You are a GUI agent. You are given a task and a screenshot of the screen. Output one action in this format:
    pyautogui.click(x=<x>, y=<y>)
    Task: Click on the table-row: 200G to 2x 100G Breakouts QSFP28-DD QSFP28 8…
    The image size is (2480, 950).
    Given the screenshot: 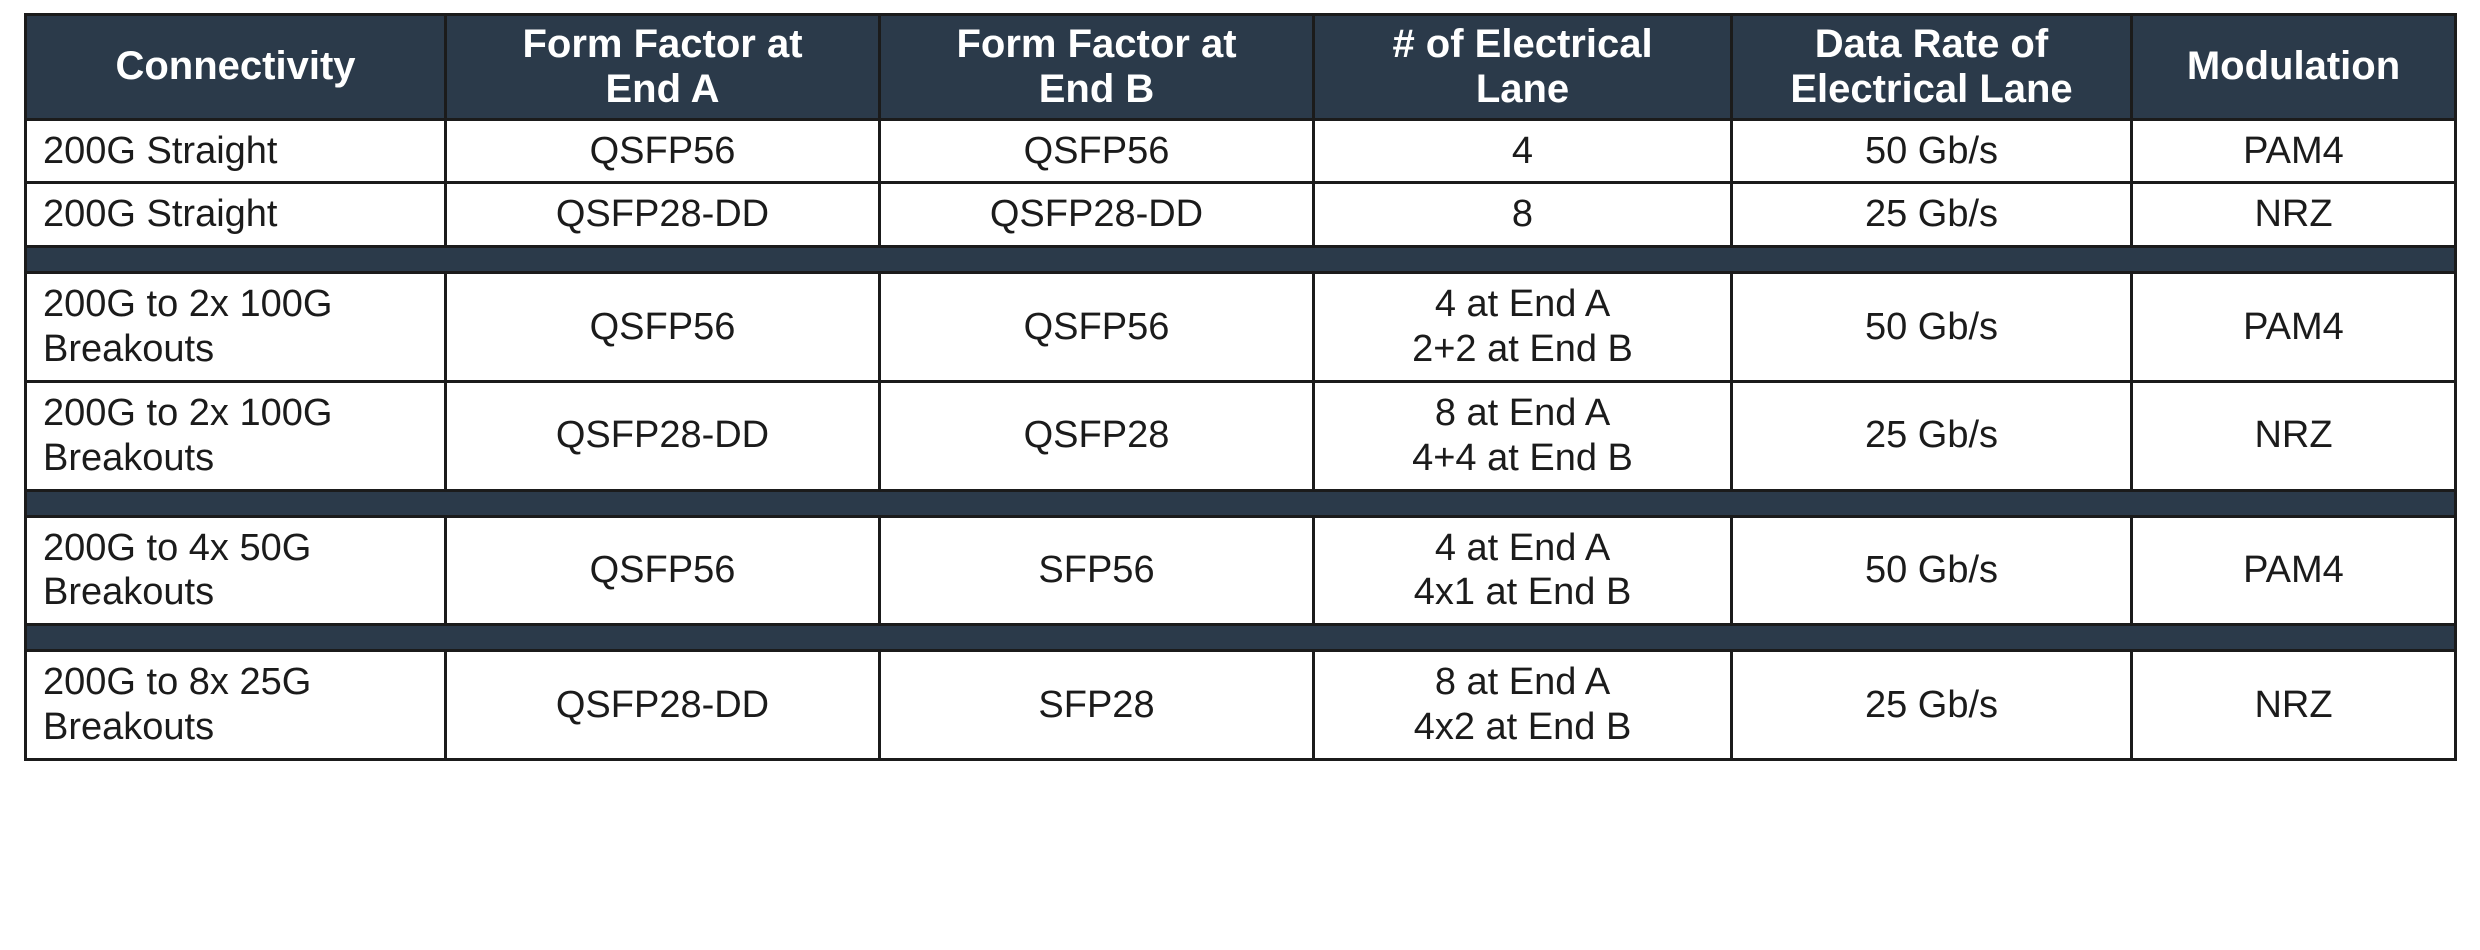 What is the action you would take?
    pyautogui.click(x=1240, y=435)
    